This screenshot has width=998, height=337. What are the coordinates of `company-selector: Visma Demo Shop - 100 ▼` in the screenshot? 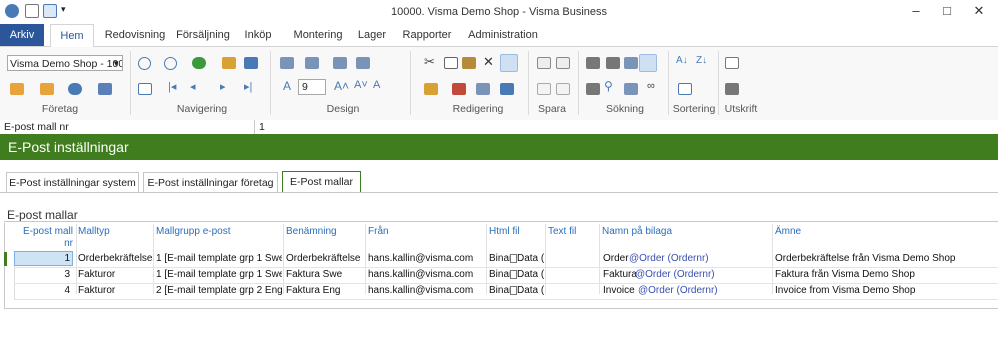 It's located at (65, 63).